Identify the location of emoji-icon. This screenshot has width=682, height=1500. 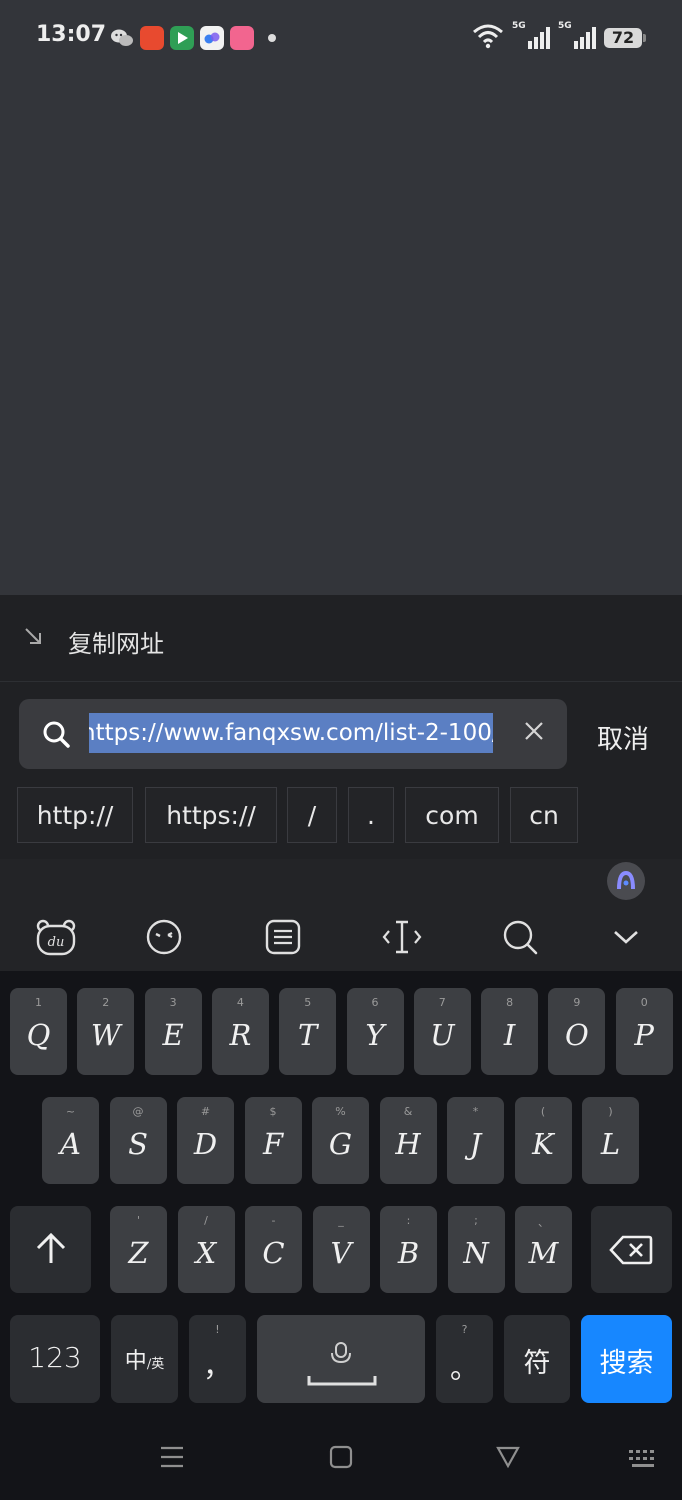
(164, 937).